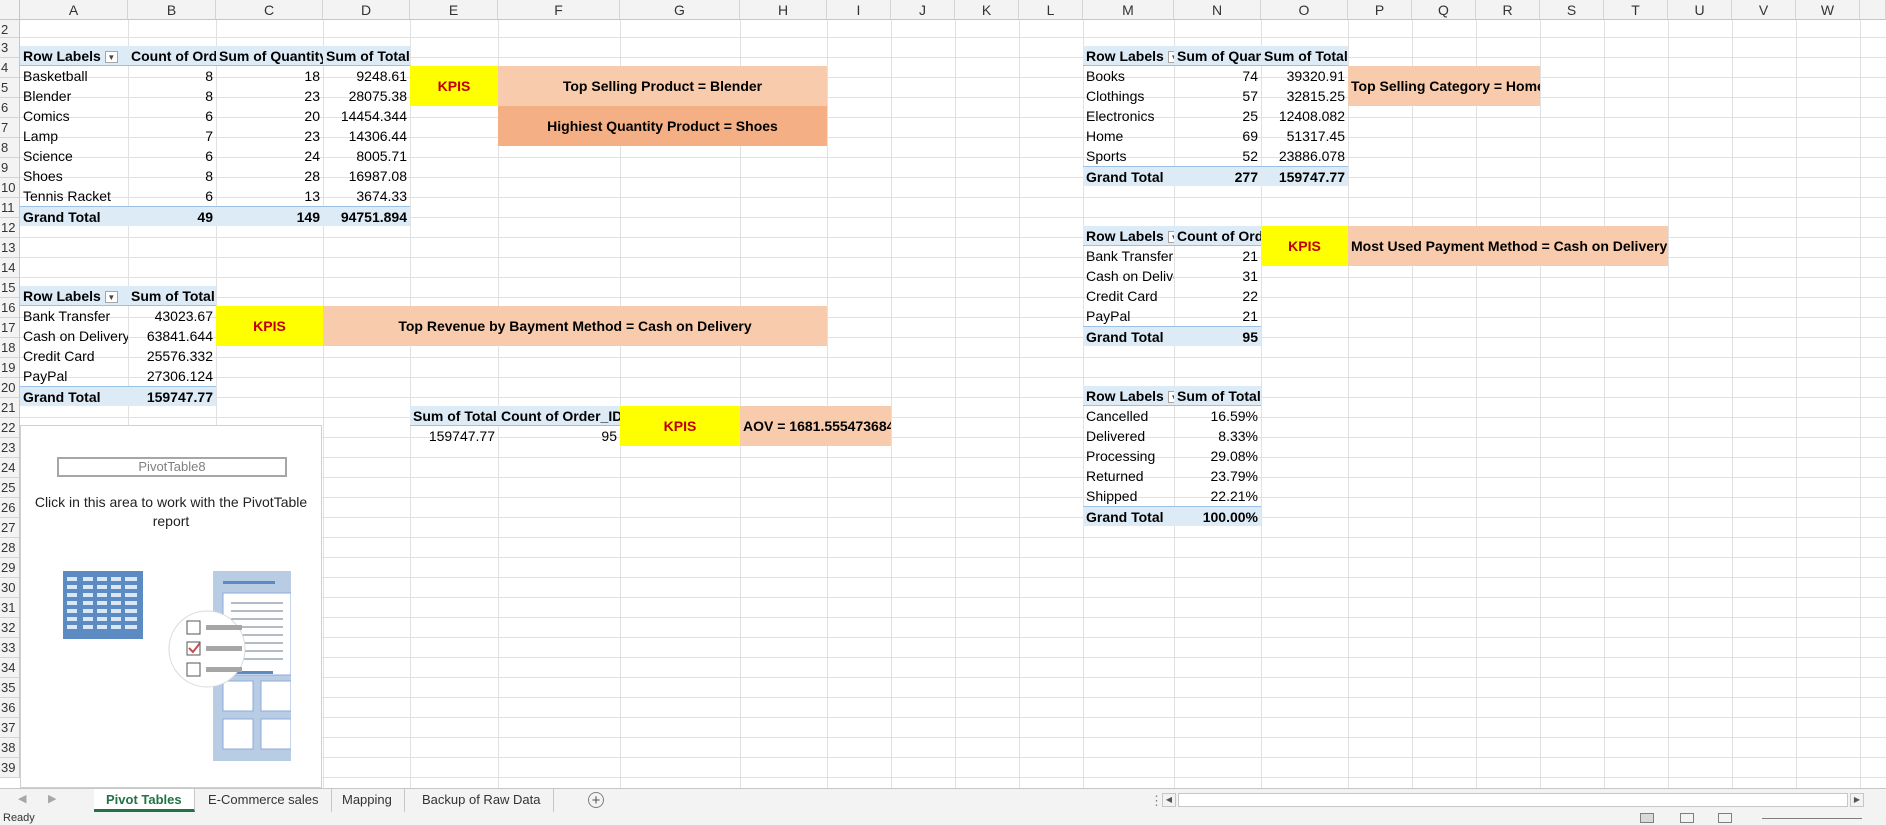 This screenshot has height=825, width=1886. I want to click on zoom-slider, so click(1812, 818).